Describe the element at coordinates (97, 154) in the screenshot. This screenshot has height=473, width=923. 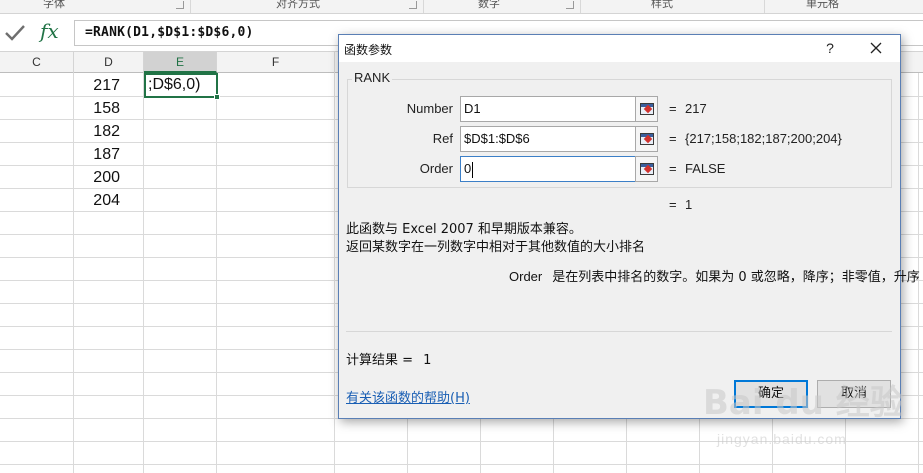
I see `cell-d4: 187` at that location.